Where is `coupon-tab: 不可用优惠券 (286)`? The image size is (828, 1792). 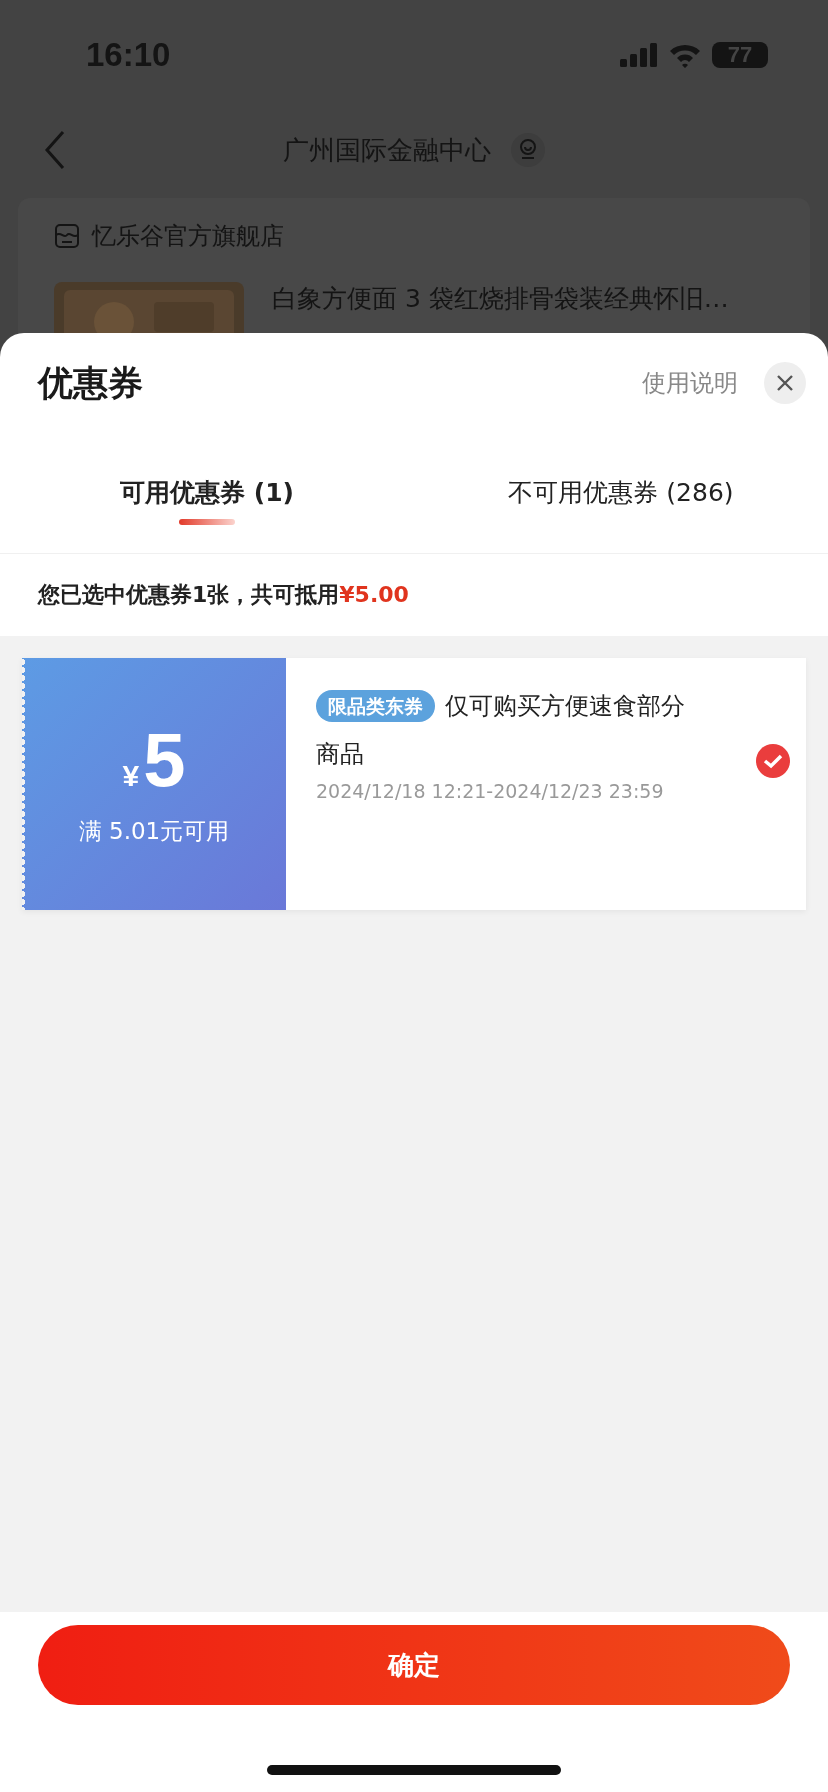 coupon-tab: 不可用优惠券 (286) is located at coordinates (621, 492).